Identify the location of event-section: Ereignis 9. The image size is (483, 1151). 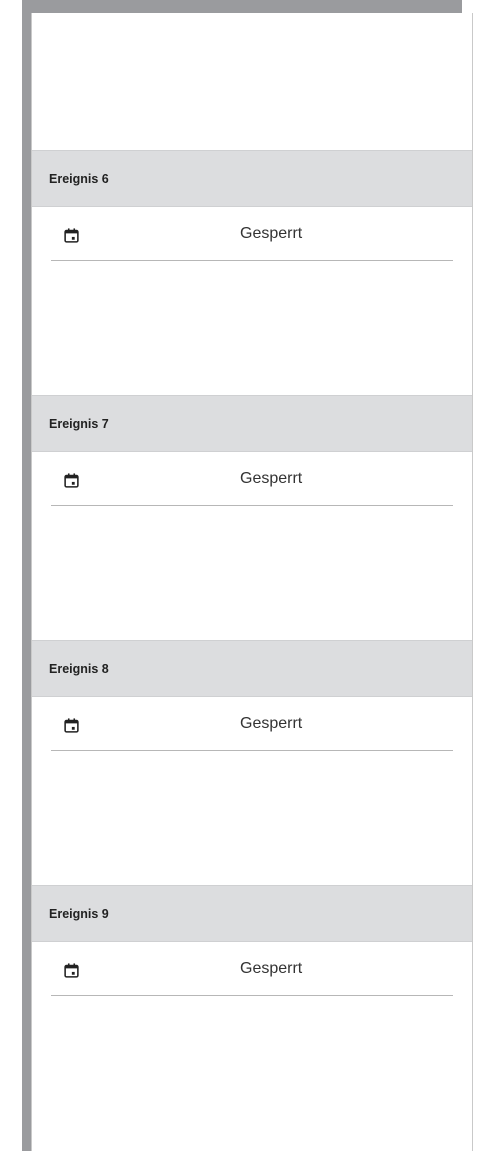
(252, 913).